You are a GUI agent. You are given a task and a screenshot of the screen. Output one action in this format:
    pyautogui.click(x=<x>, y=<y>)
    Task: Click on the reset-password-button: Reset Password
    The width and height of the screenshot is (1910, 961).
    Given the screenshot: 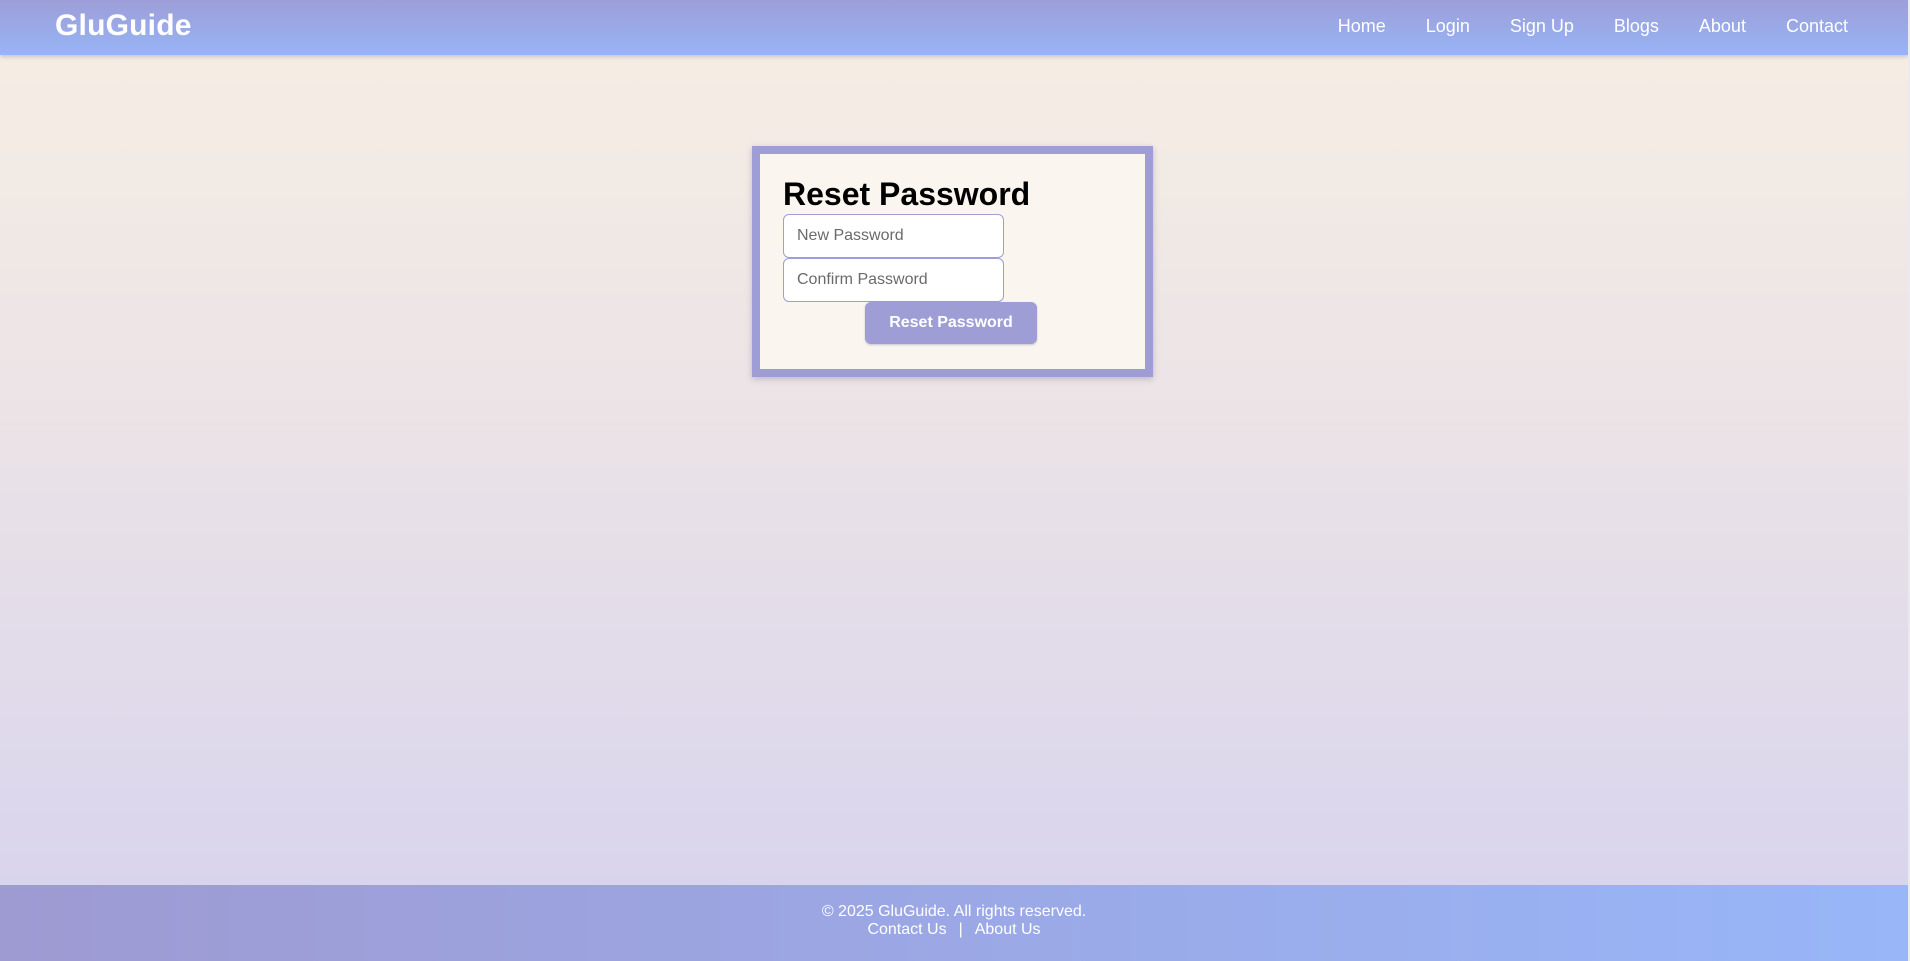 What is the action you would take?
    pyautogui.click(x=951, y=323)
    